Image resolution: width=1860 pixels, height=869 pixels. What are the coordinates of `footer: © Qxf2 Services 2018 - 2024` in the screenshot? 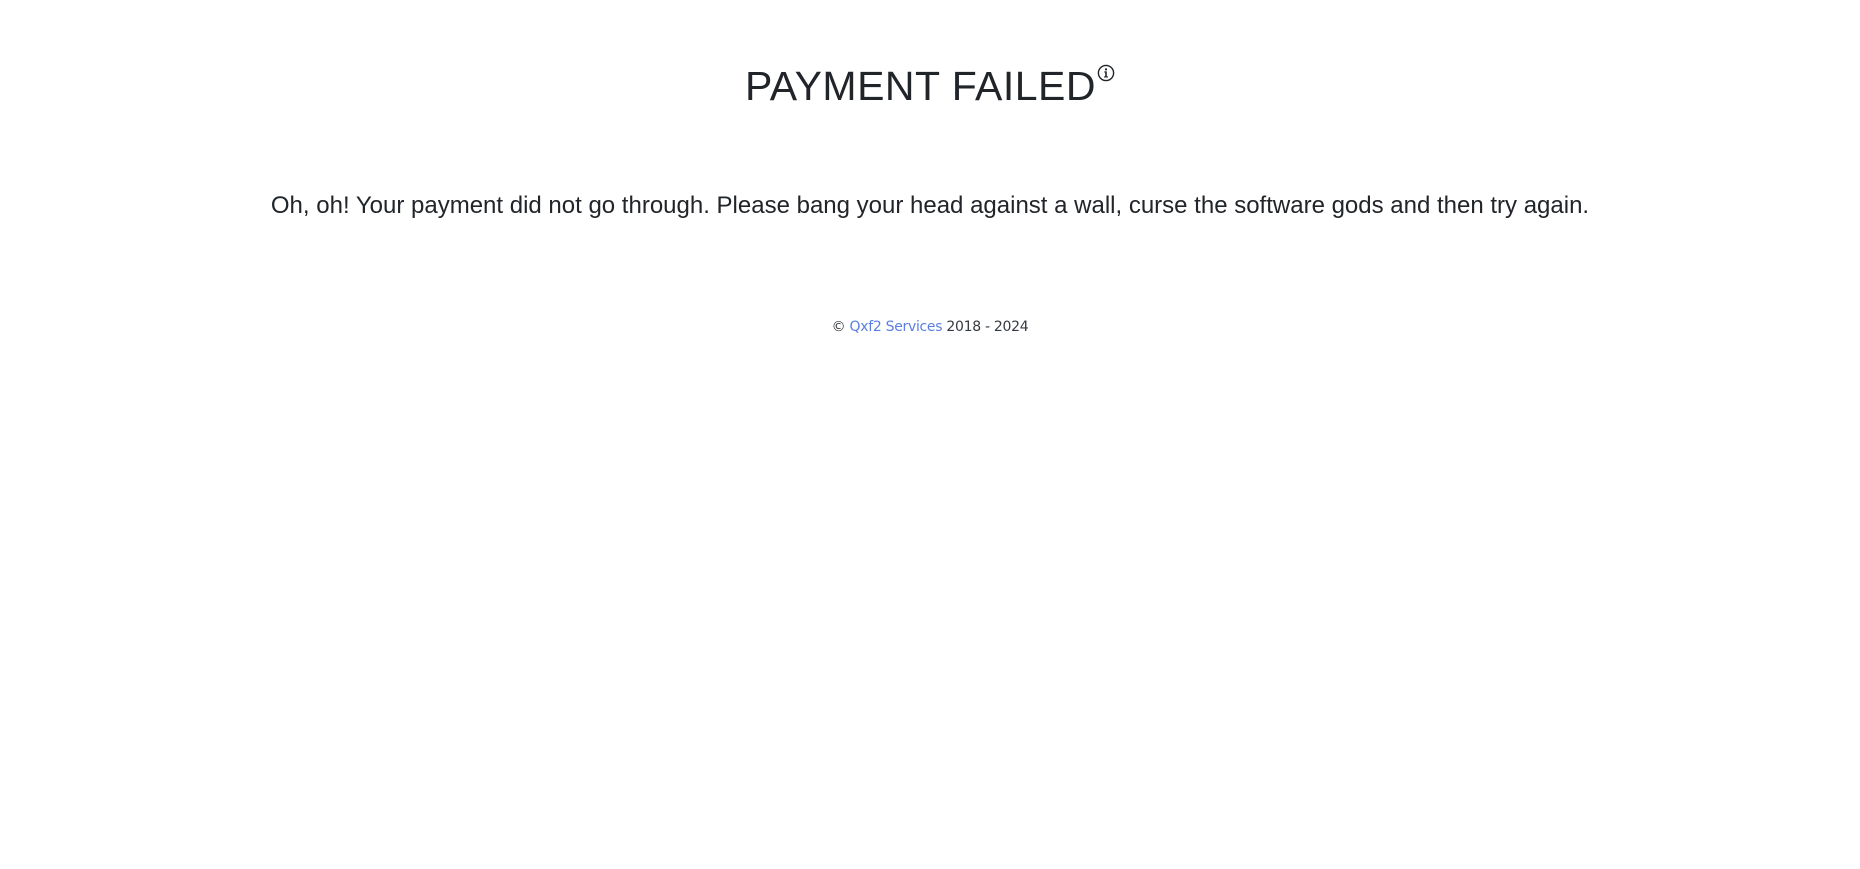 It's located at (930, 327).